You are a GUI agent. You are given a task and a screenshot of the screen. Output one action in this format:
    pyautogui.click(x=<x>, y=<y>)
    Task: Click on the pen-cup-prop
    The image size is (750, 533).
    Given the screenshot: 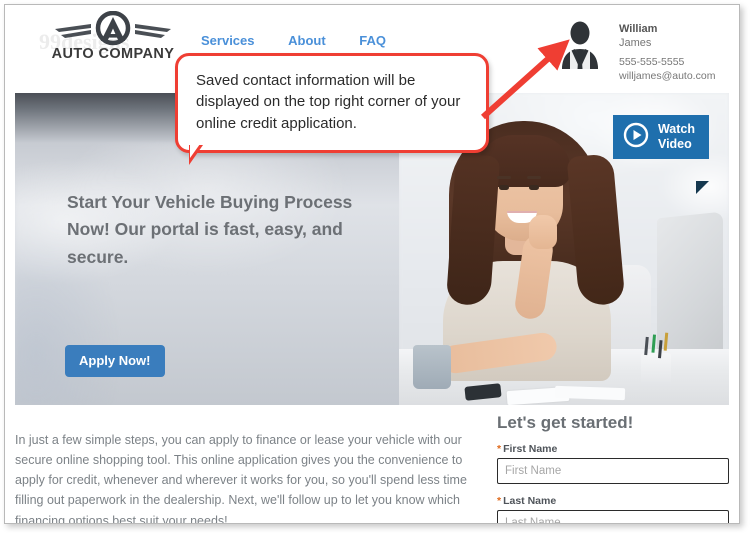 What is the action you would take?
    pyautogui.click(x=656, y=370)
    